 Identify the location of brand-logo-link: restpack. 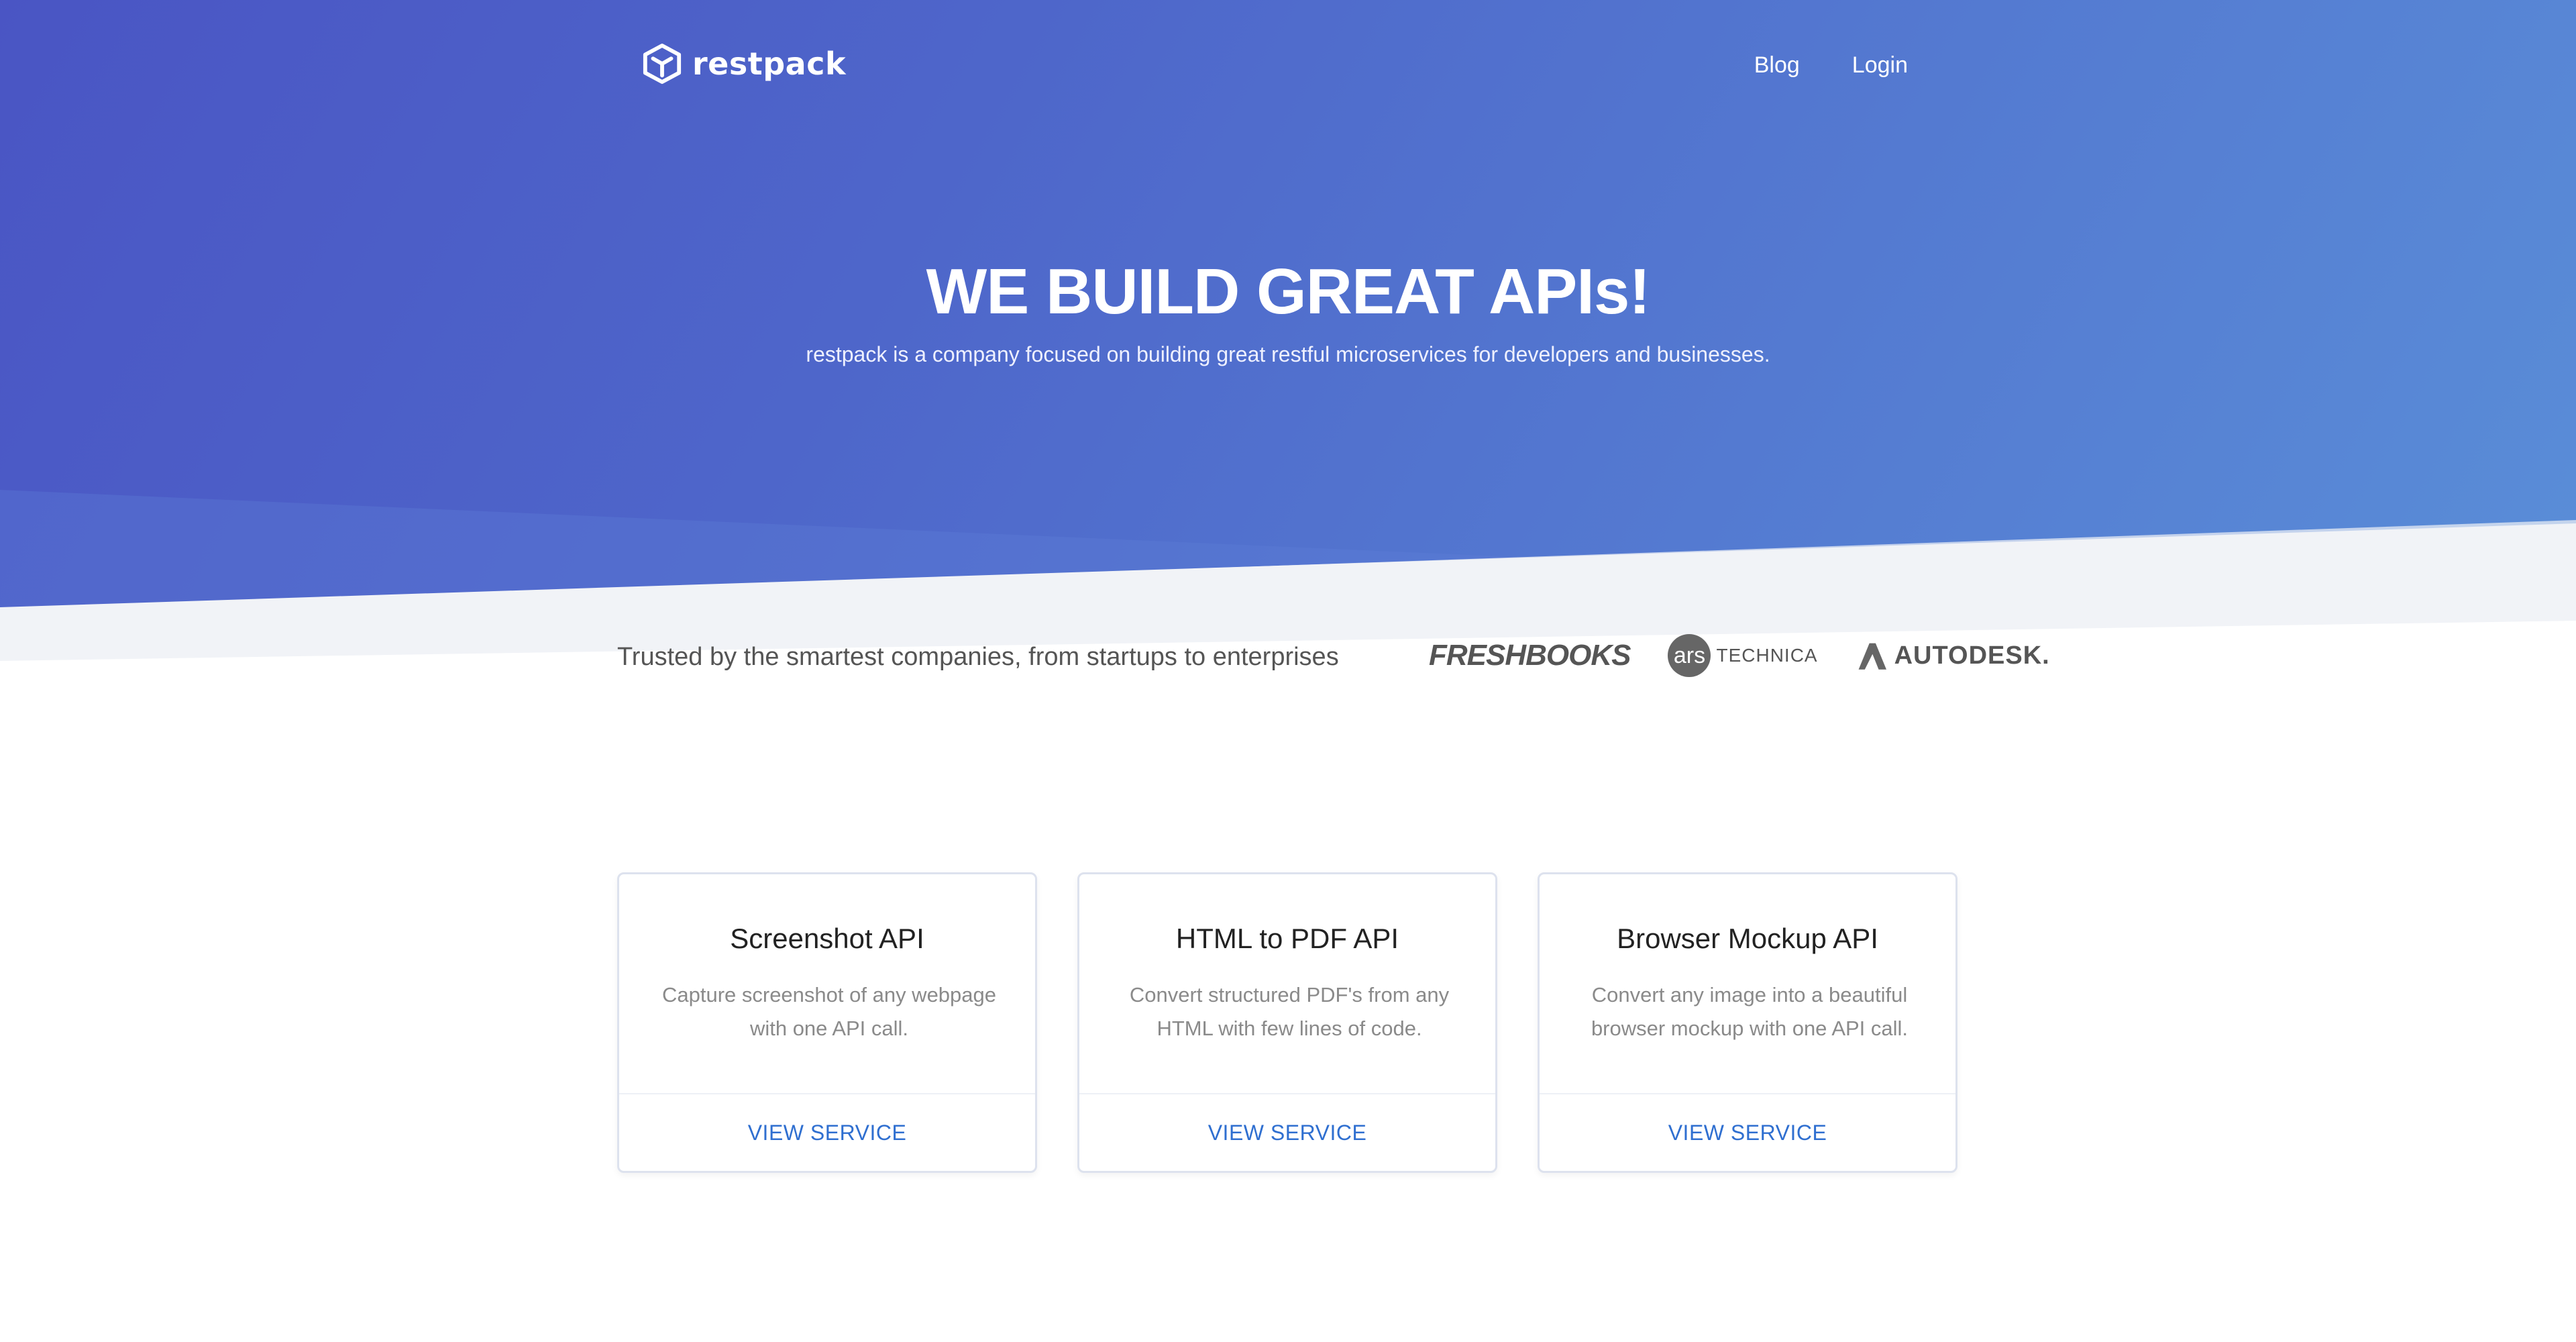
(743, 64).